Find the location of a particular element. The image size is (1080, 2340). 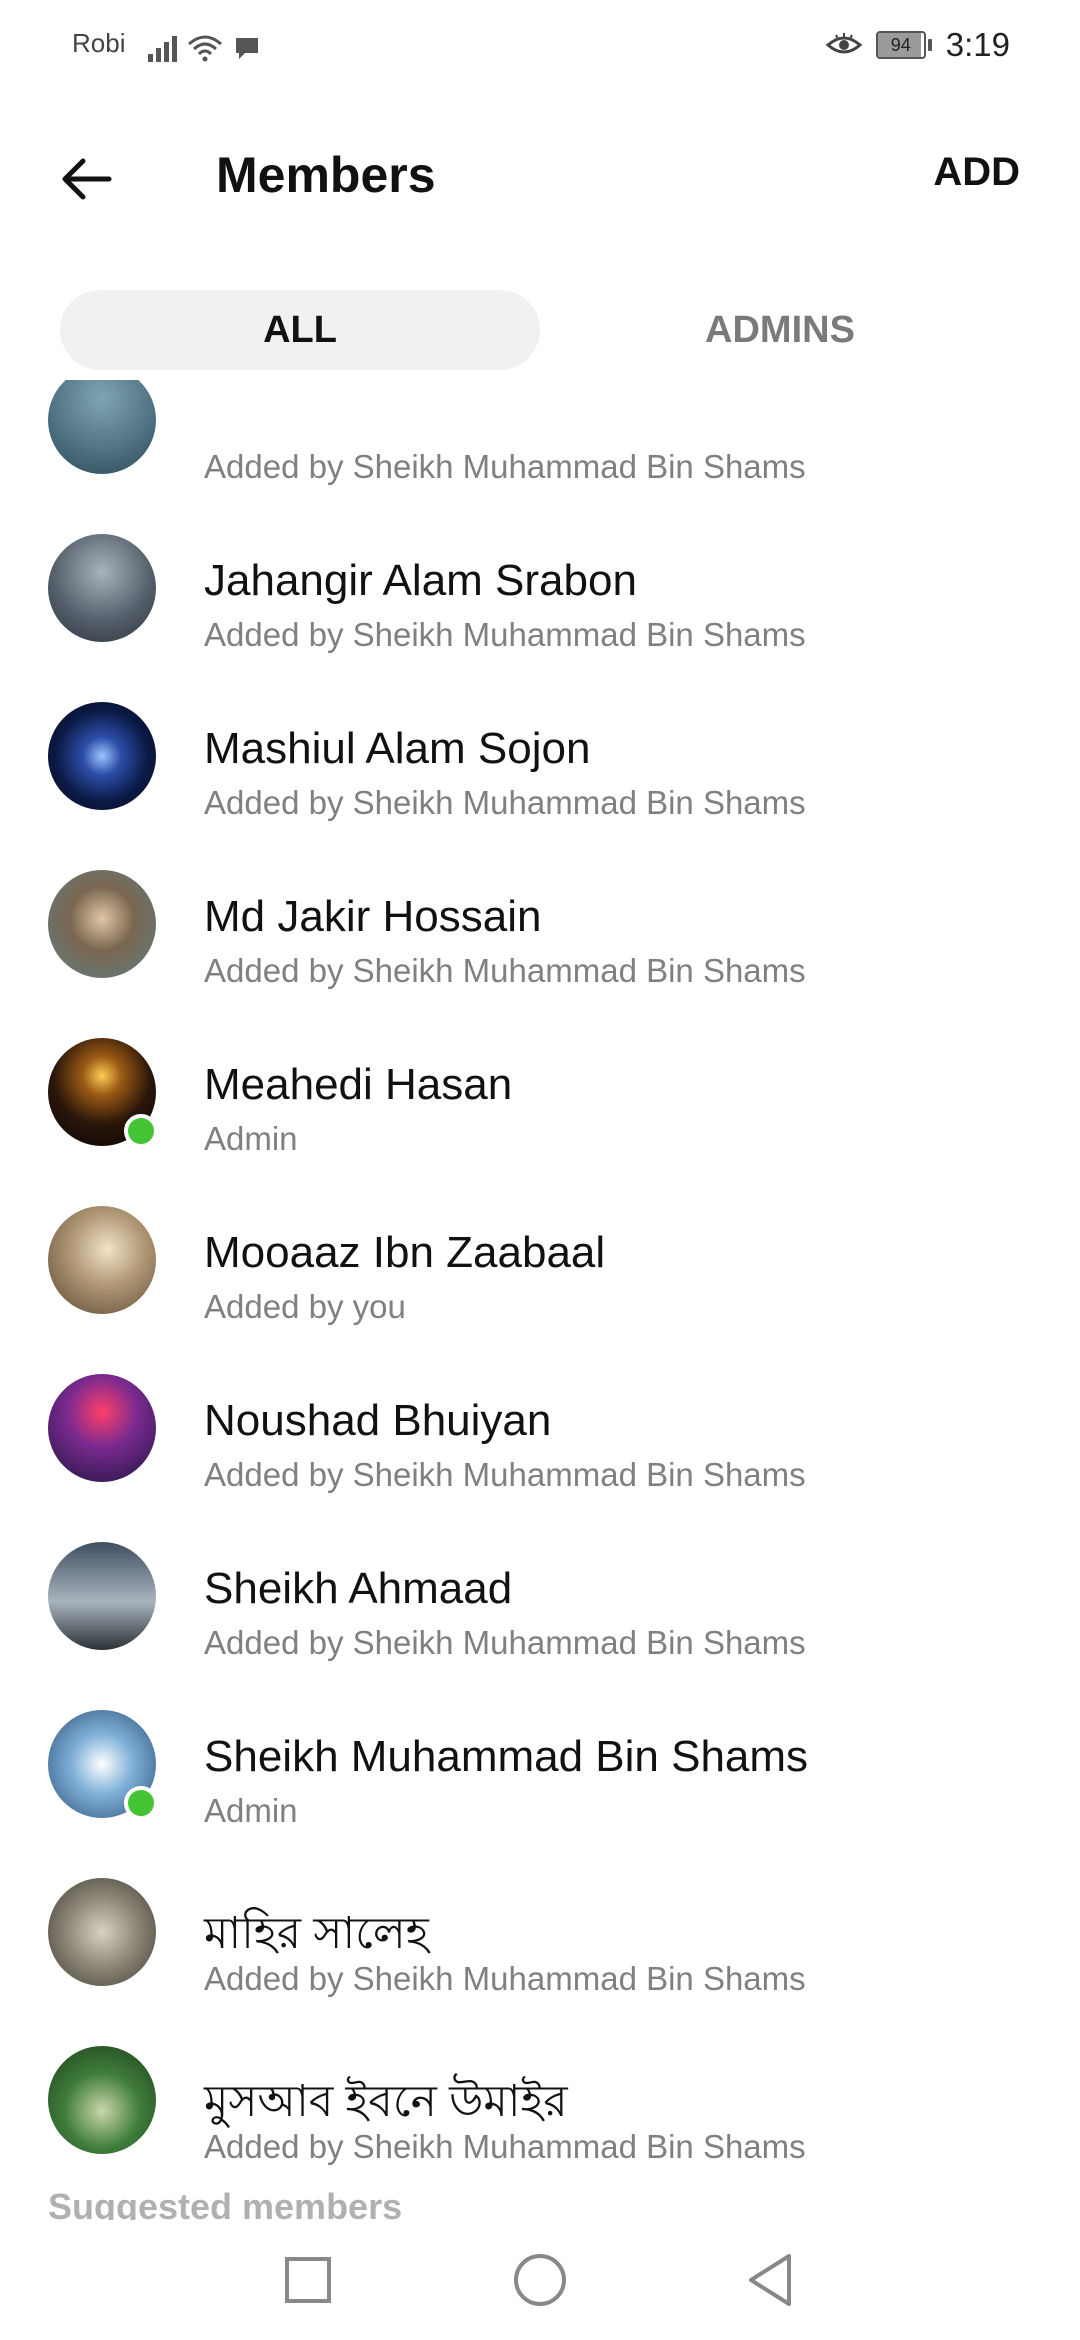

eye-comfort-icon is located at coordinates (843, 45).